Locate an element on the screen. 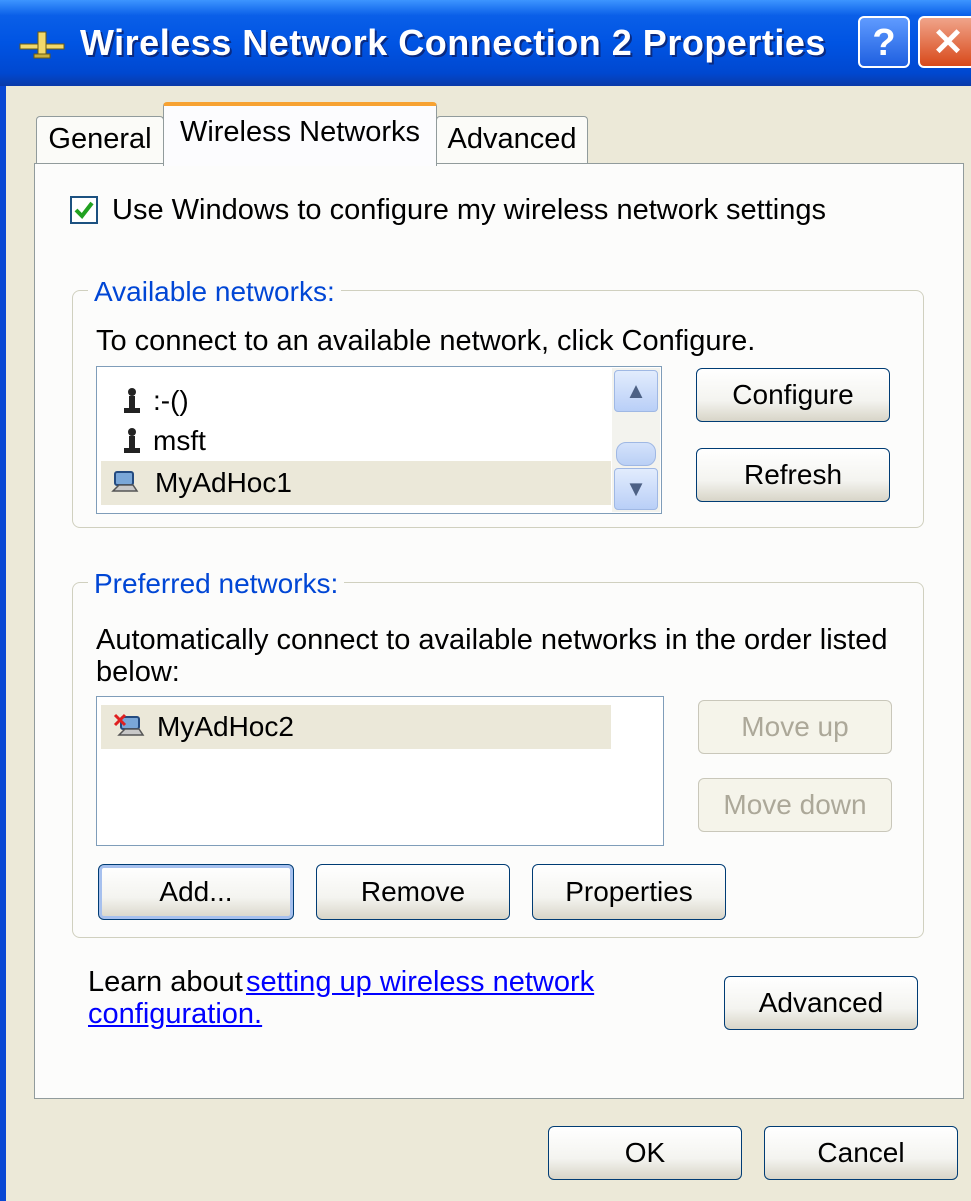 The image size is (971, 1201). wireless-setup-link: setting up wireless network is located at coordinates (420, 982).